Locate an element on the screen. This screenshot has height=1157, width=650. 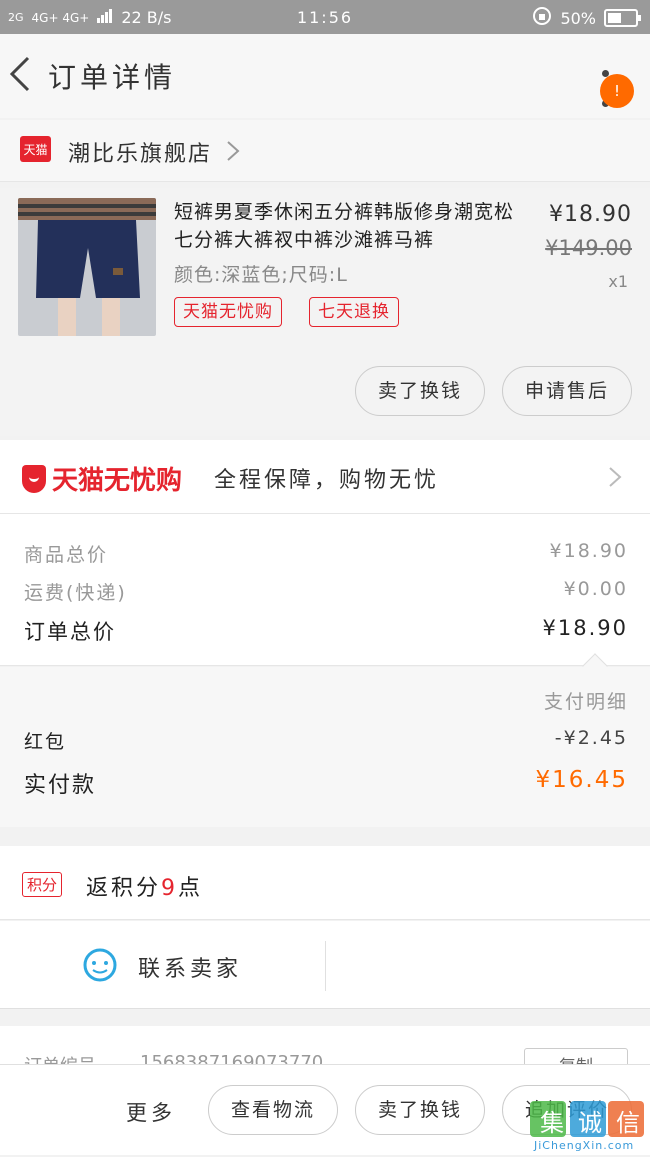
back-button is located at coordinates (21, 74).